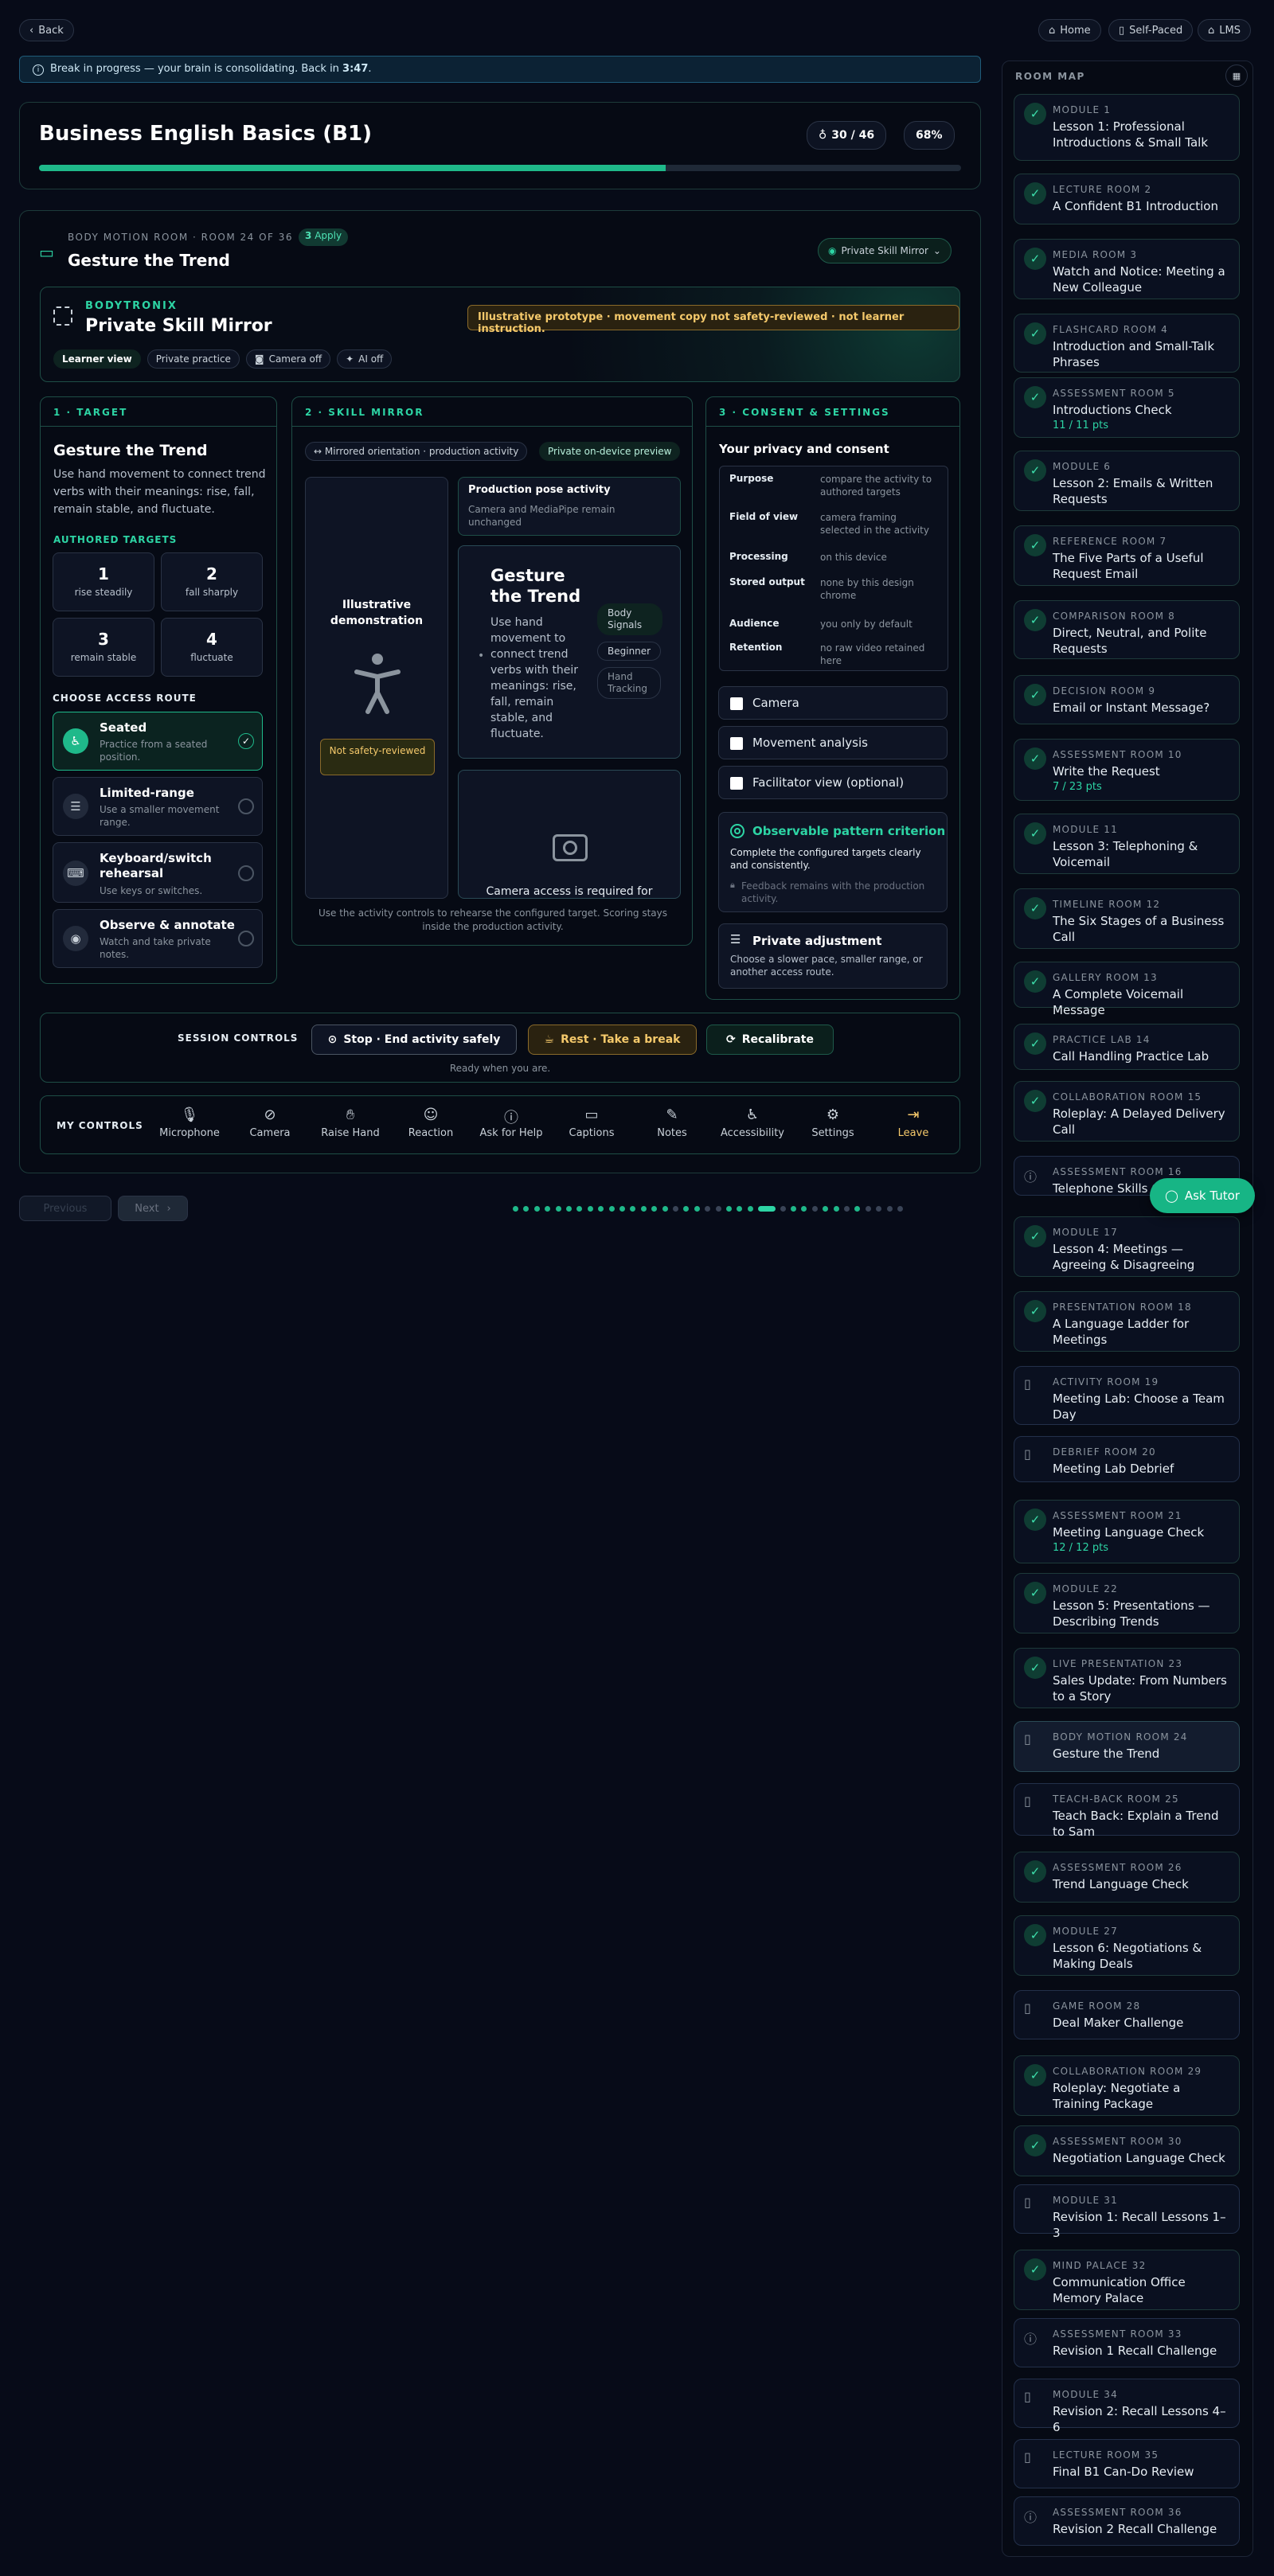 This screenshot has width=1274, height=2576. What do you see at coordinates (1127, 1746) in the screenshot?
I see `room-map-item: ▯ BODY MOTION ROOM 24 Gesture the Trend` at bounding box center [1127, 1746].